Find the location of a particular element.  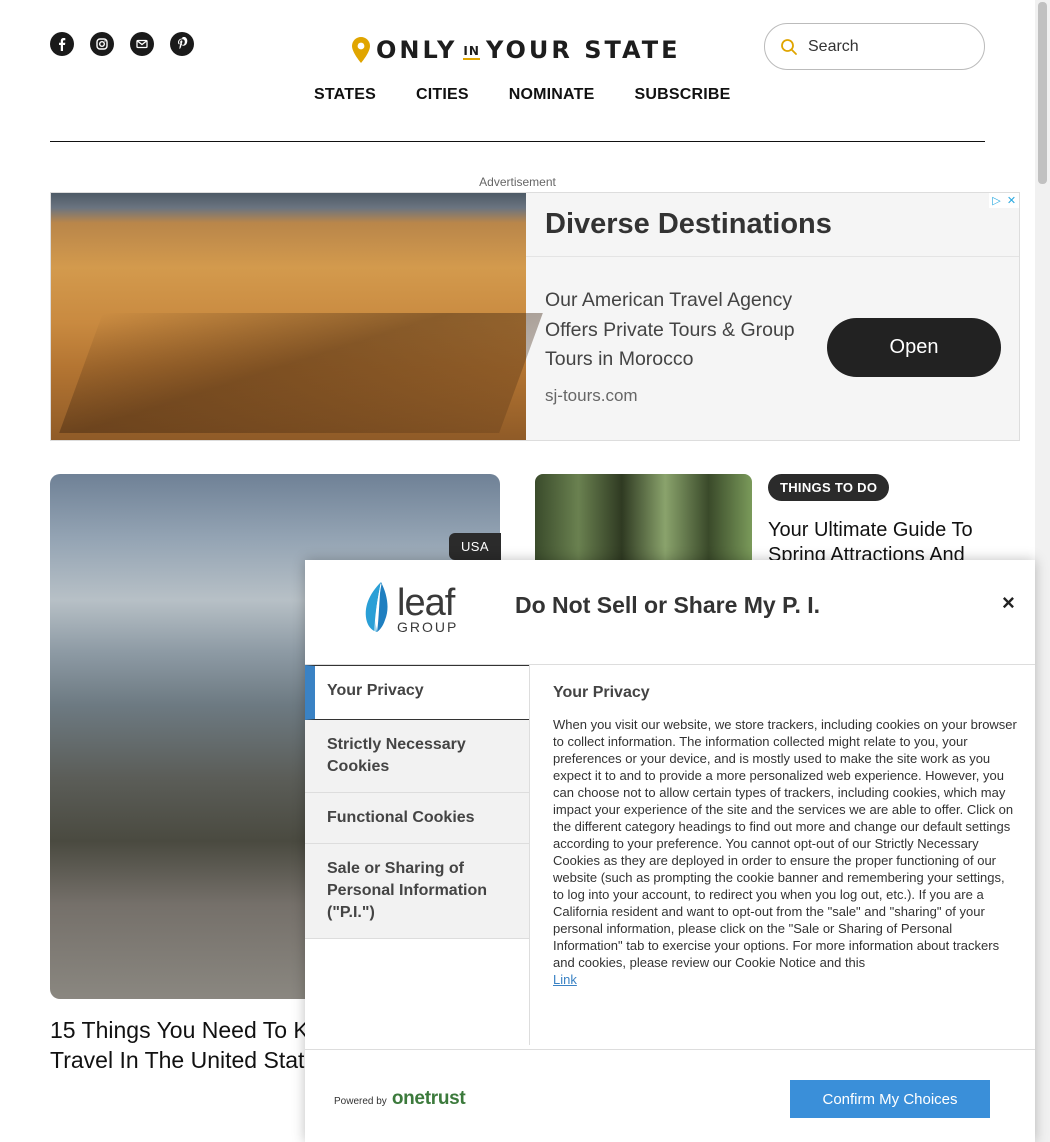

facebook-icon is located at coordinates (62, 44).